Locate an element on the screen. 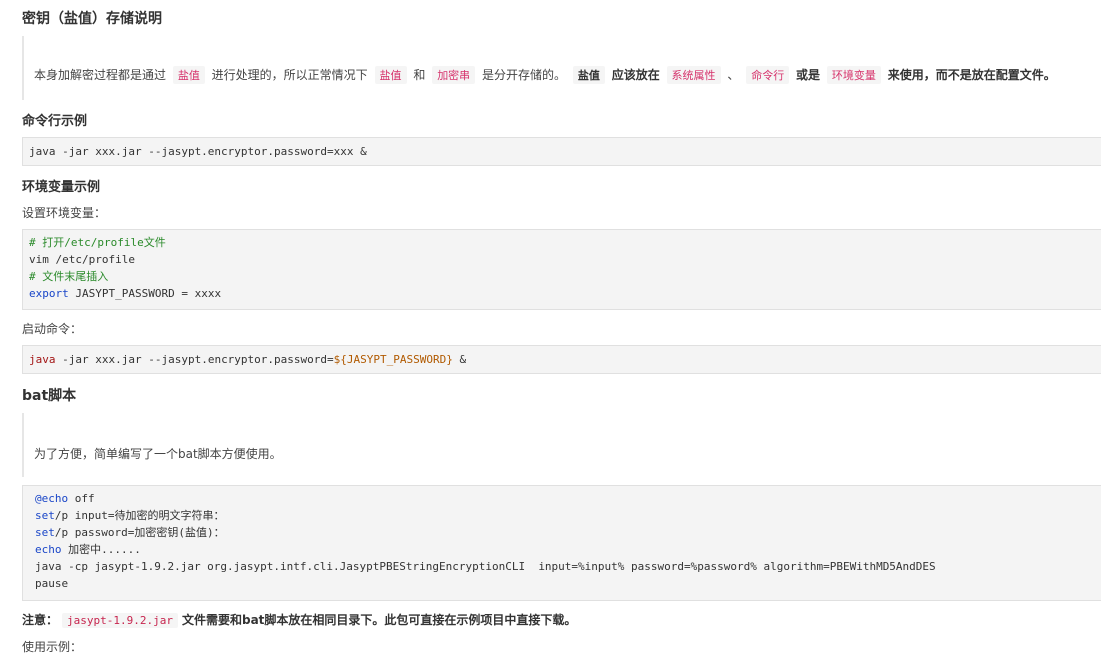 Image resolution: width=1101 pixels, height=655 pixels. tag-salt-bold: 盐值 is located at coordinates (588, 75).